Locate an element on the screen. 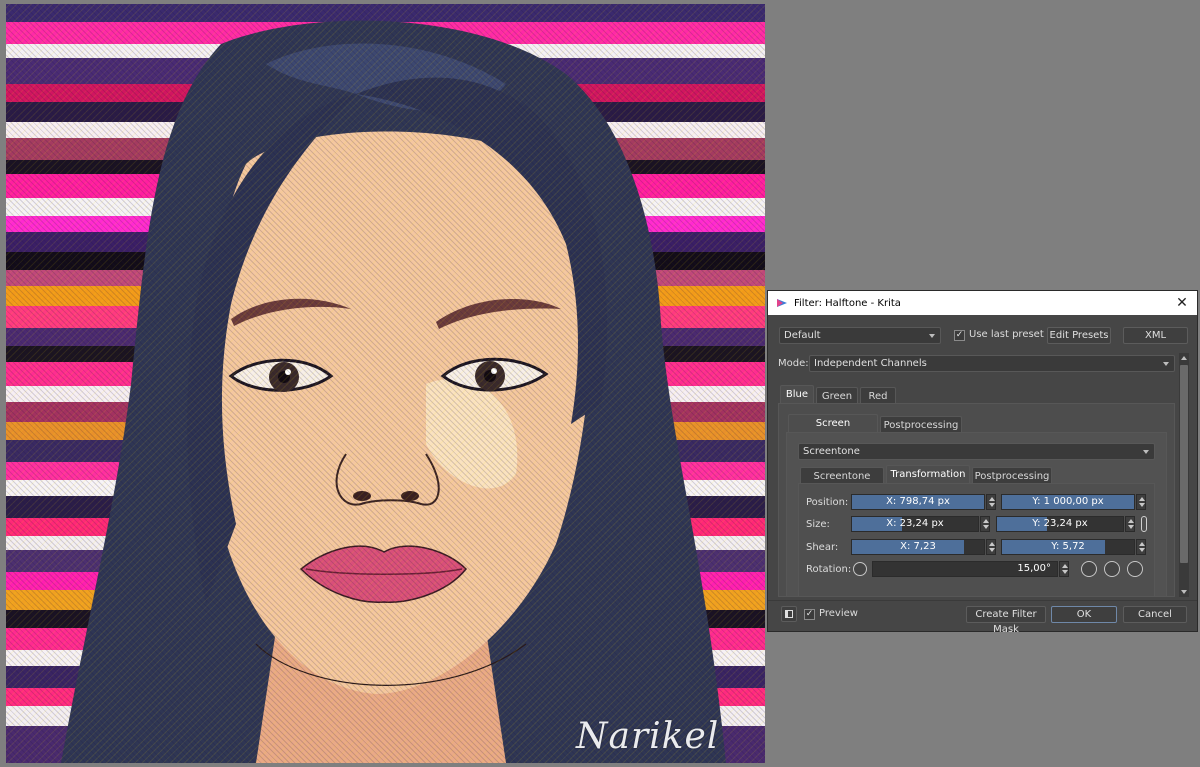  shear-y-slider: Y: 5,72 is located at coordinates (1068, 547).